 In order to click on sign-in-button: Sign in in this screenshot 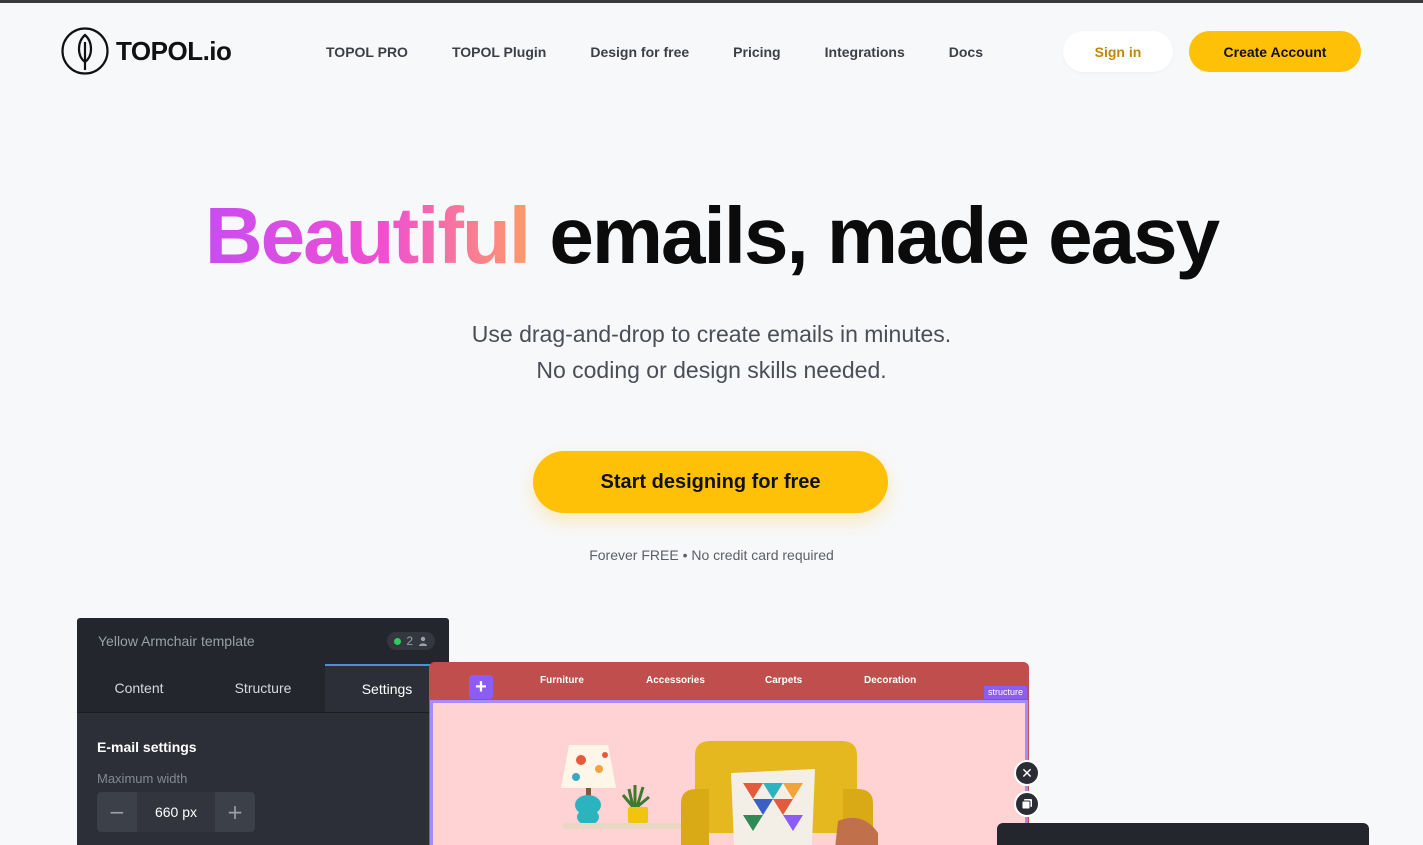, I will do `click(1118, 51)`.